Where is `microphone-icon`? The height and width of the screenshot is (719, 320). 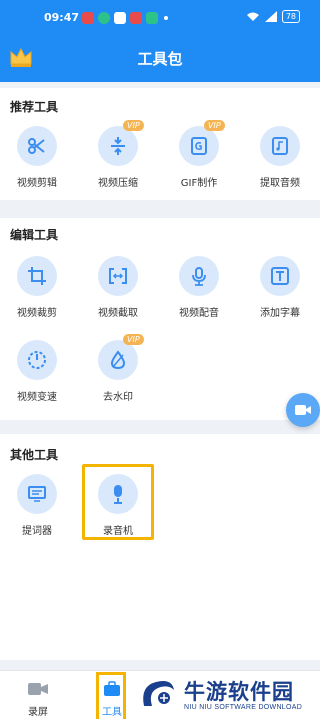 microphone-icon is located at coordinates (199, 276).